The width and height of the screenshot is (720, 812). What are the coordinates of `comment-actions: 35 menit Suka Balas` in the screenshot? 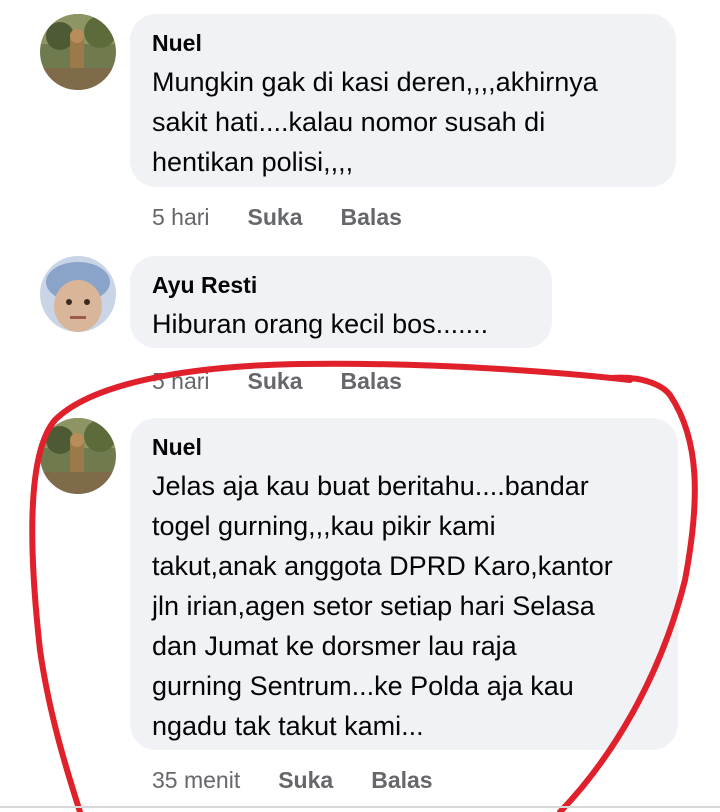 It's located at (292, 780).